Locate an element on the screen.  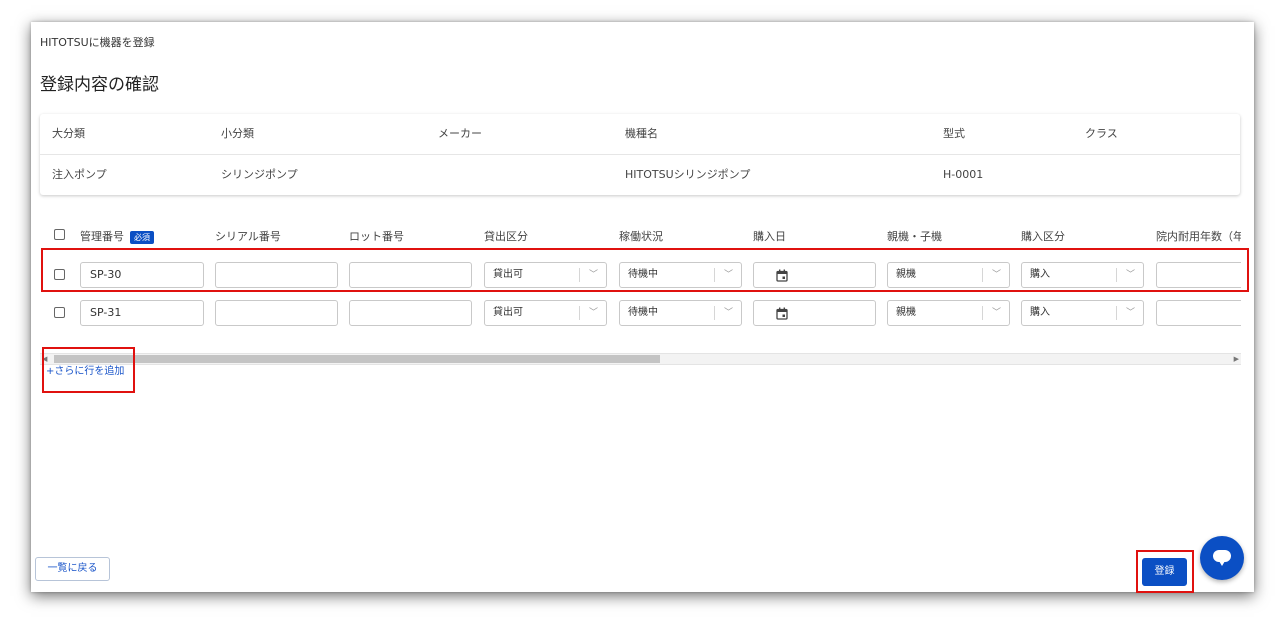
table-row: SP-30 貸出可 ﹀ 待機中 ﹀ 親機 ﹀ 購入 ﹀ is located at coordinates (640, 275).